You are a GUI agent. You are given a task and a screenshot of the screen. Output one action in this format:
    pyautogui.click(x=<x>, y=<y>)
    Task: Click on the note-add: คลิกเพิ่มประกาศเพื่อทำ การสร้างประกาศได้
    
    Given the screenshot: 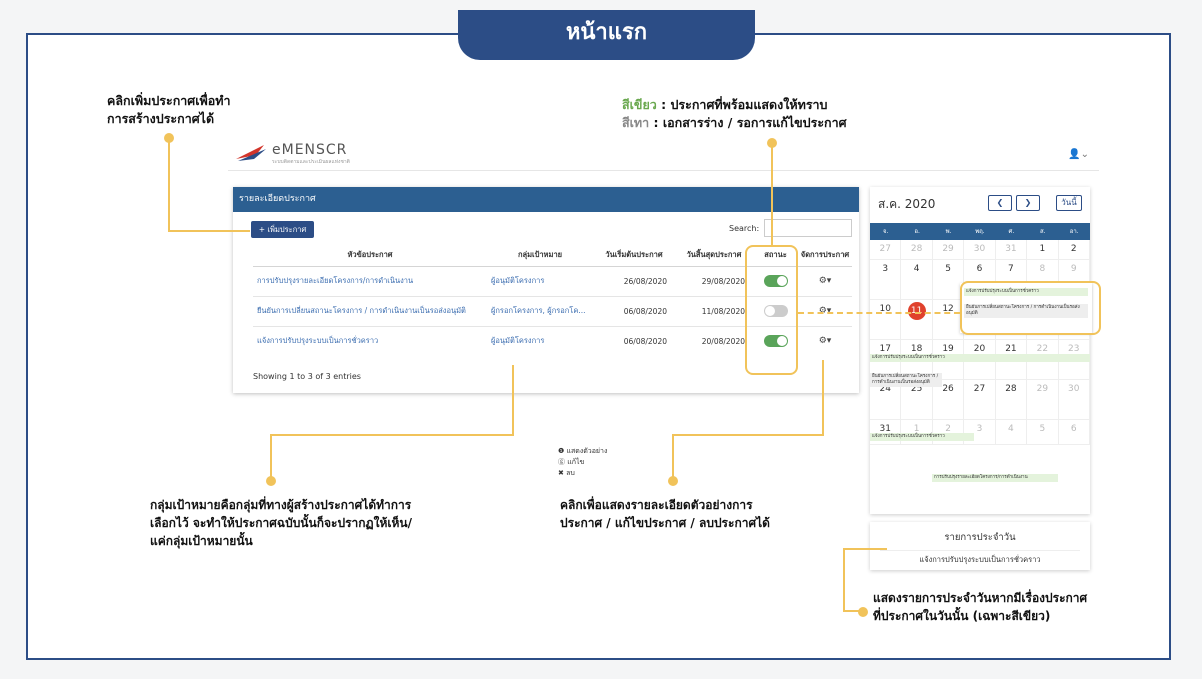 What is the action you would take?
    pyautogui.click(x=169, y=110)
    